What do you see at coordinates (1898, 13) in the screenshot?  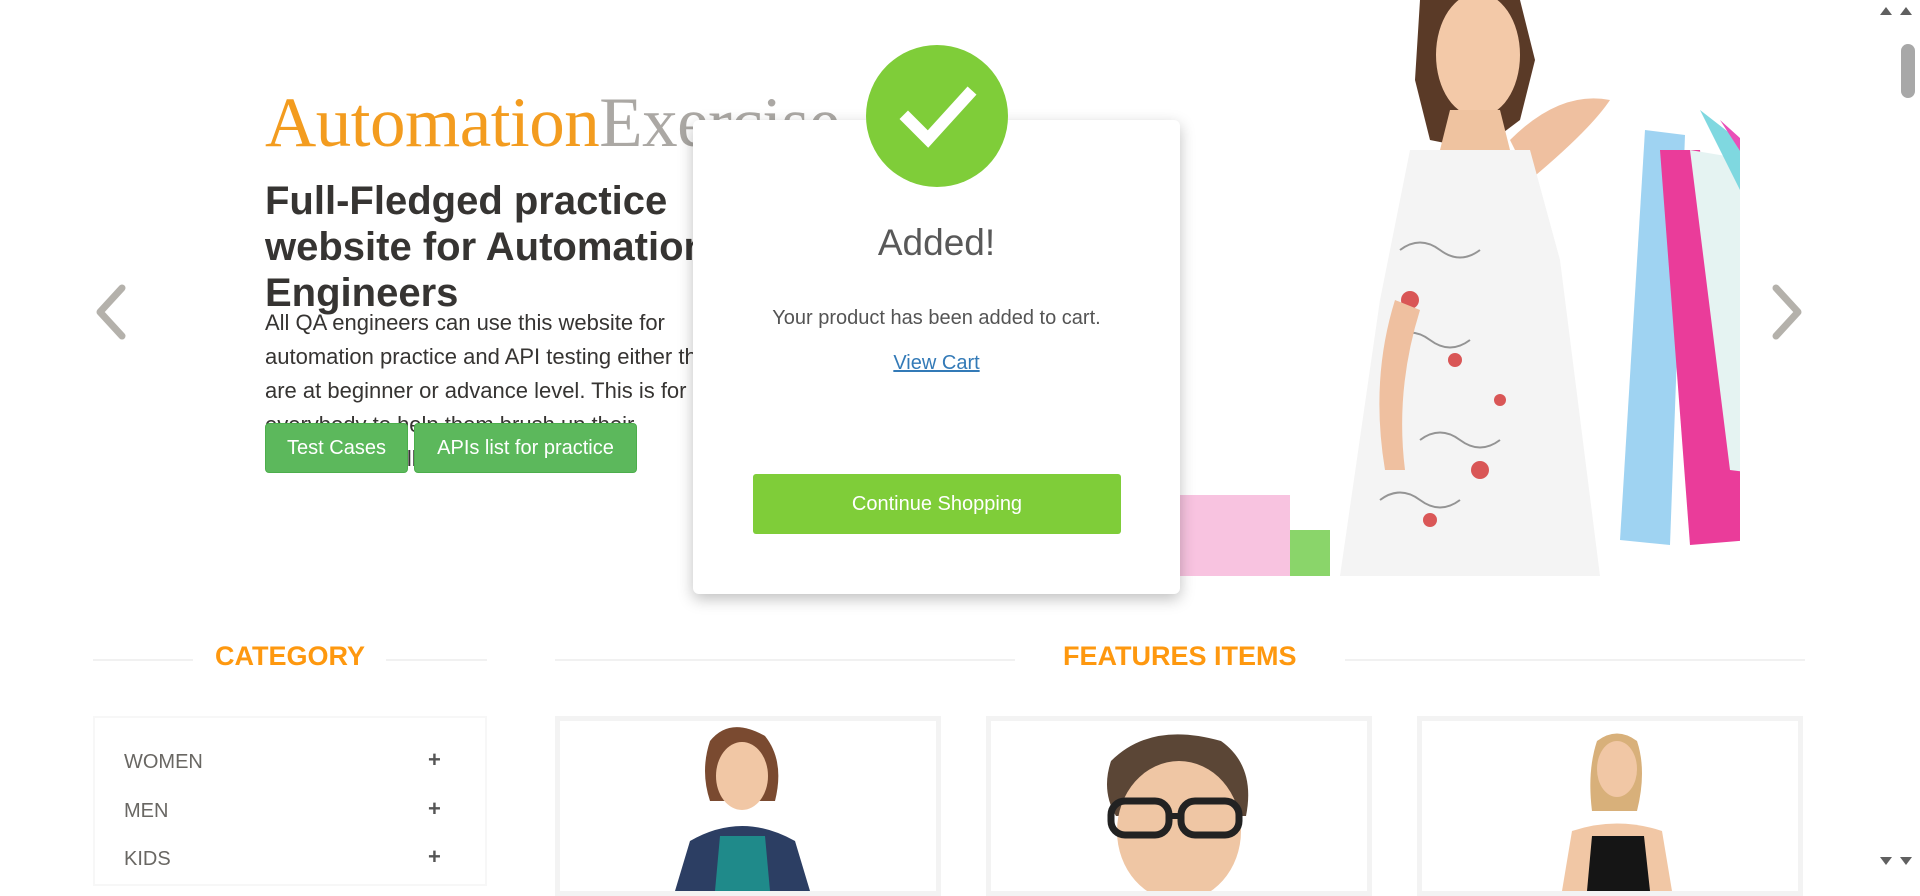 I see `scroll-up-icon` at bounding box center [1898, 13].